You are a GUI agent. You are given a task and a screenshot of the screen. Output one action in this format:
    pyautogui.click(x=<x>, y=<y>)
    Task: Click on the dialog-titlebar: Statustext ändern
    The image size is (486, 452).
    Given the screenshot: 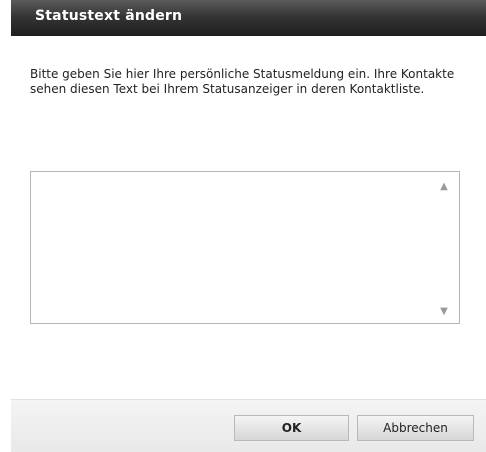 What is the action you would take?
    pyautogui.click(x=248, y=18)
    